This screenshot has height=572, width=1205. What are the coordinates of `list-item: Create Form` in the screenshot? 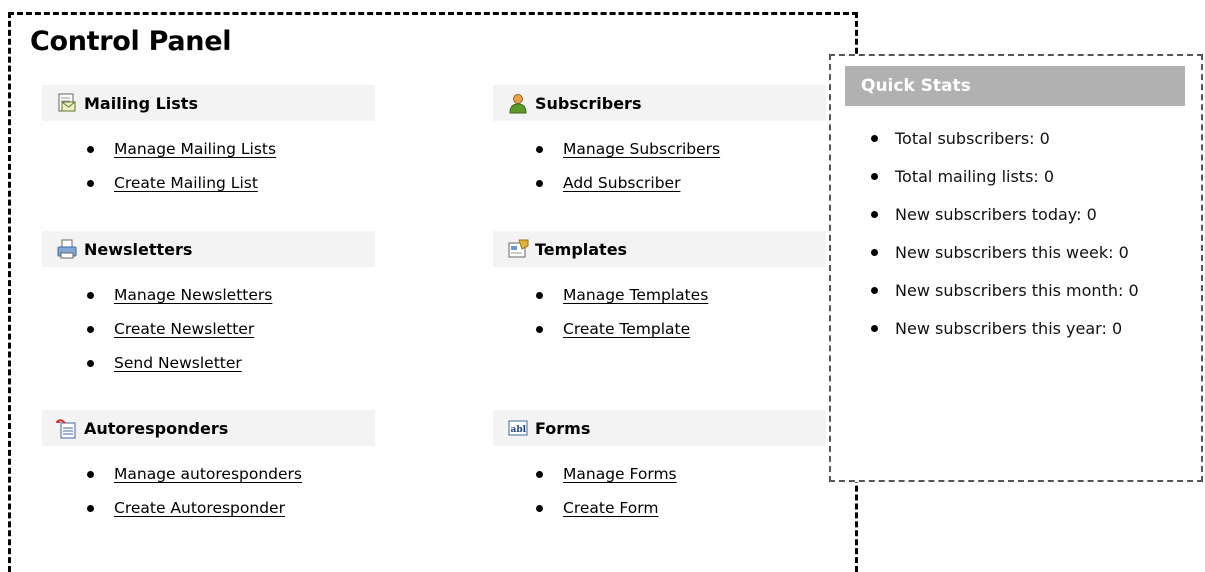 It's located at (606, 508).